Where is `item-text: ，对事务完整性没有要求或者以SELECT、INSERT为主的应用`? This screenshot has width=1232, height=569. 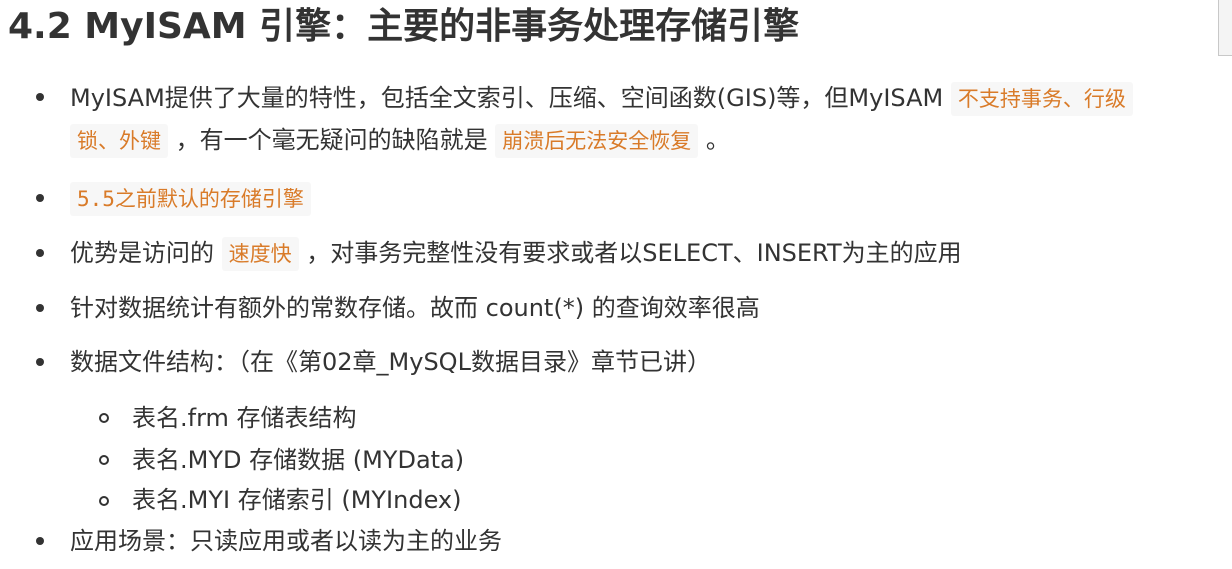
item-text: ，对事务完整性没有要求或者以SELECT、INSERT为主的应用 is located at coordinates (634, 253).